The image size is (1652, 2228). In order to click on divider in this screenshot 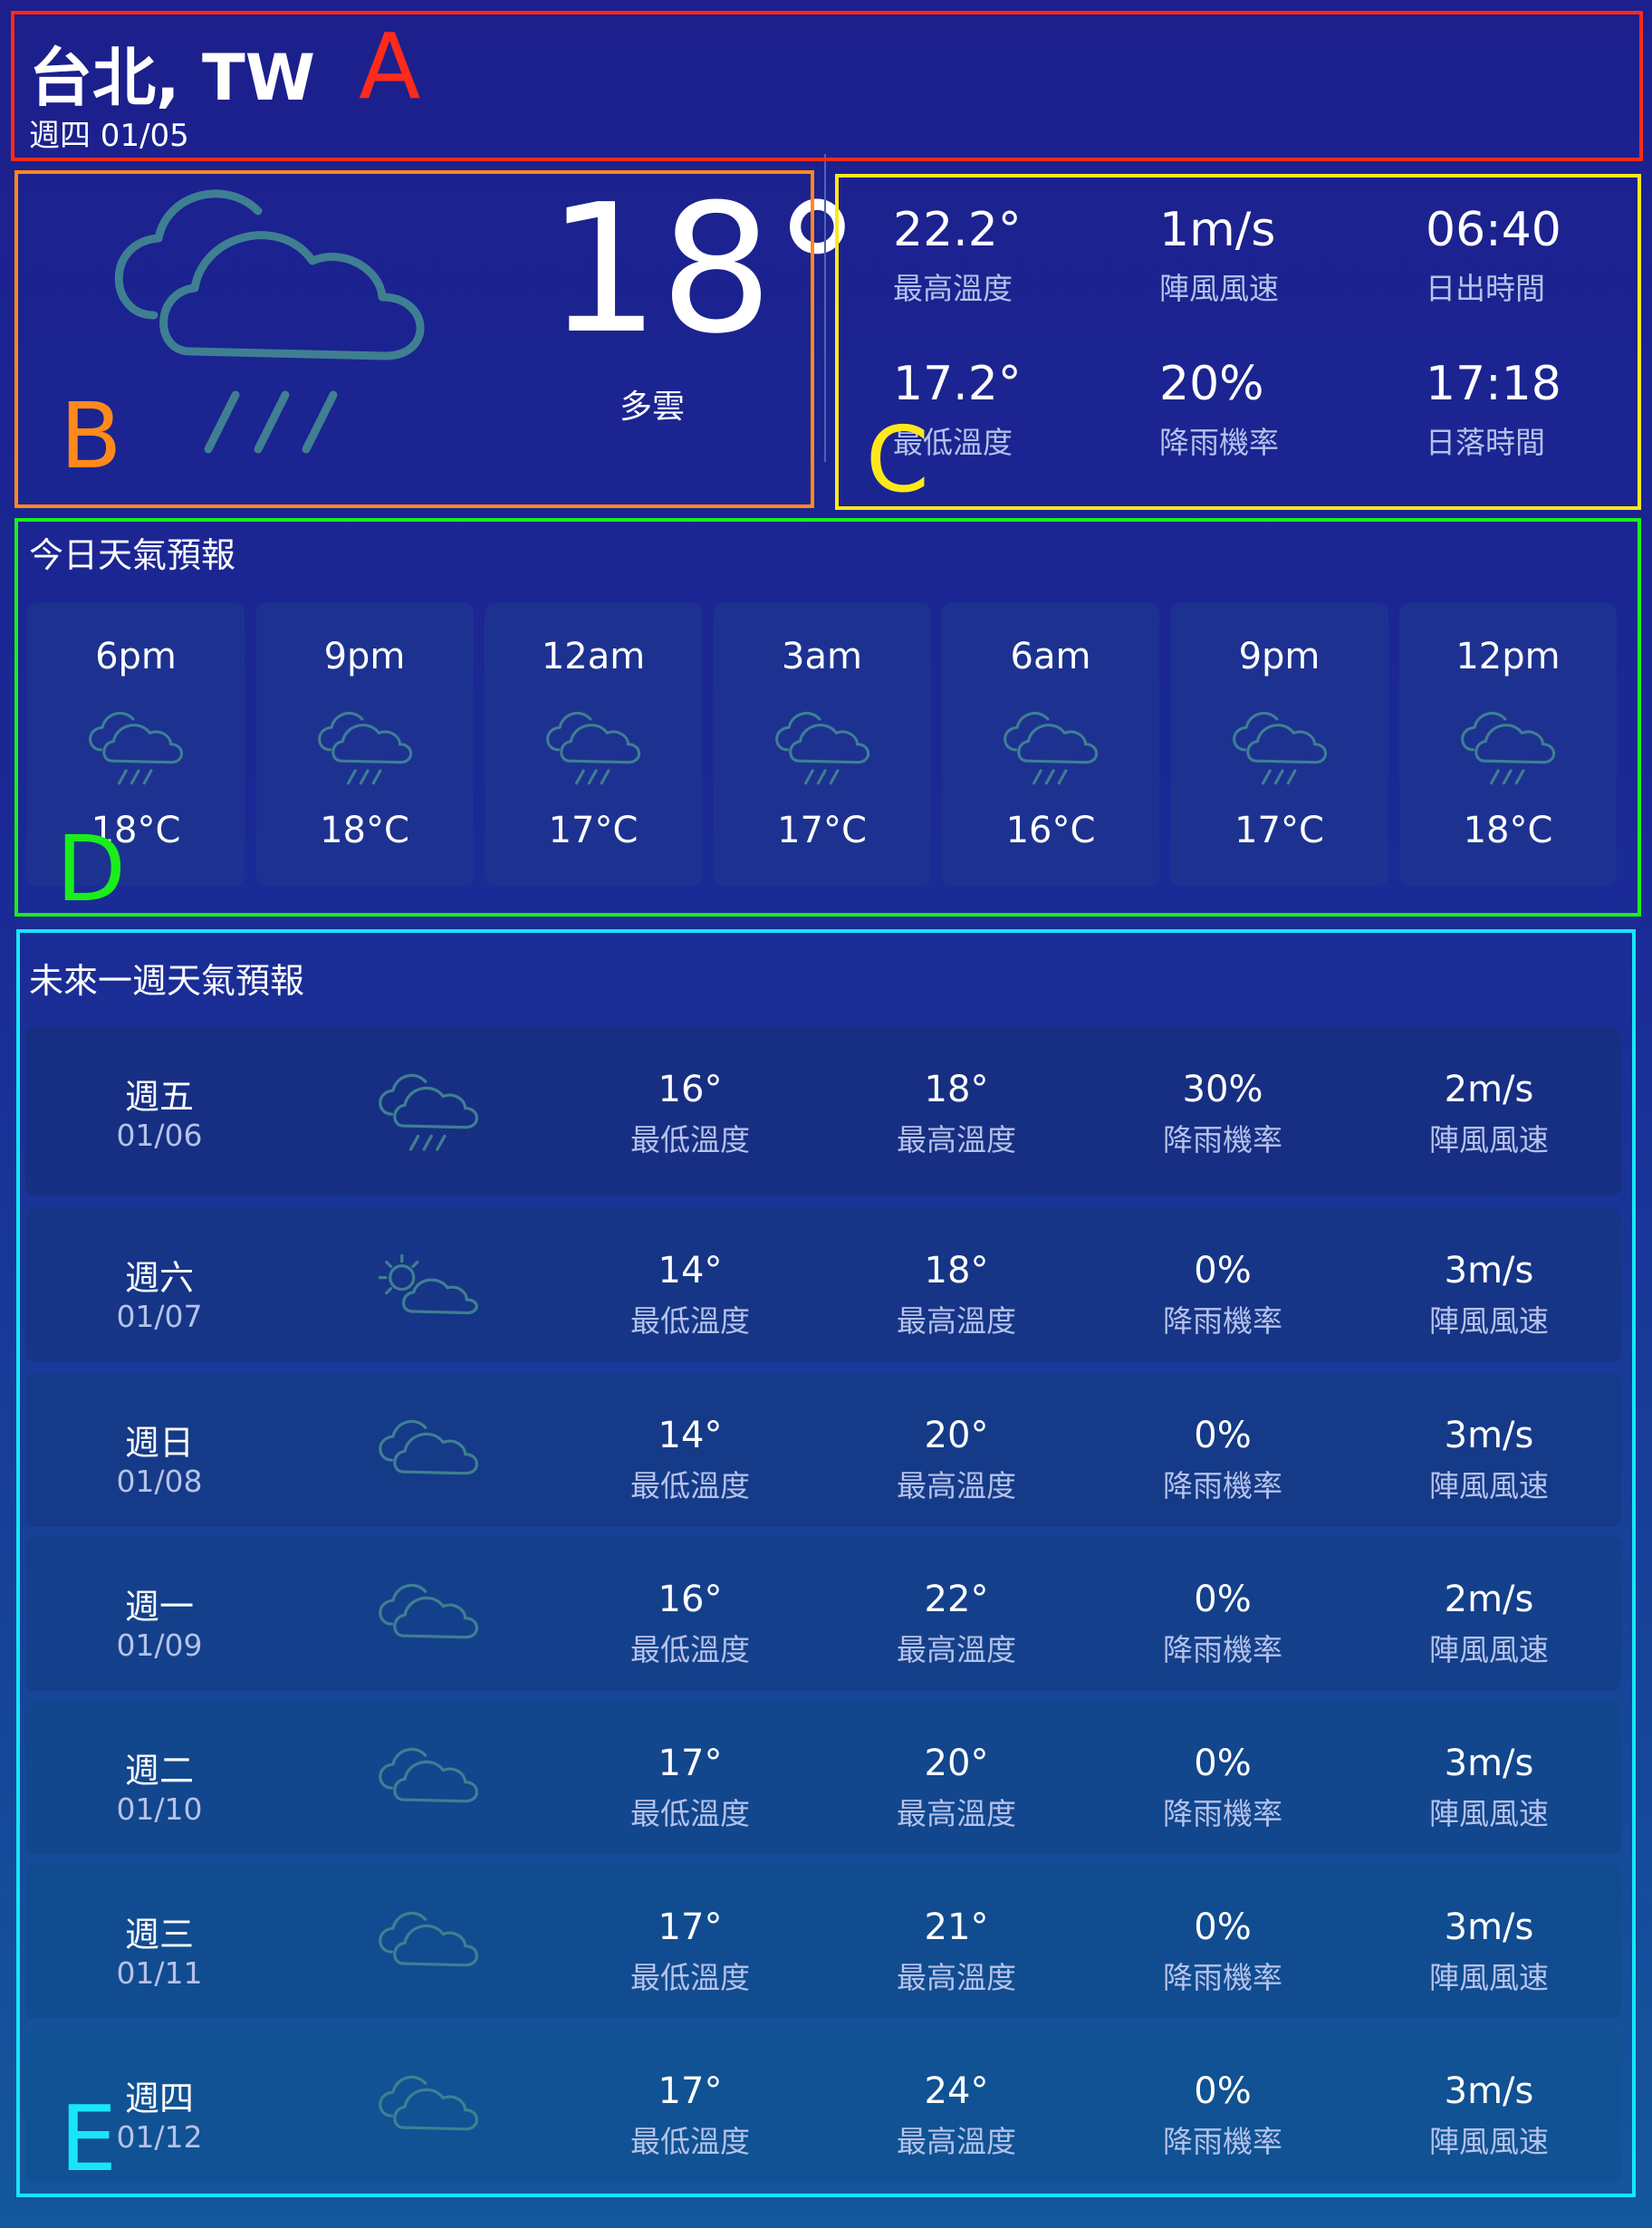, I will do `click(825, 308)`.